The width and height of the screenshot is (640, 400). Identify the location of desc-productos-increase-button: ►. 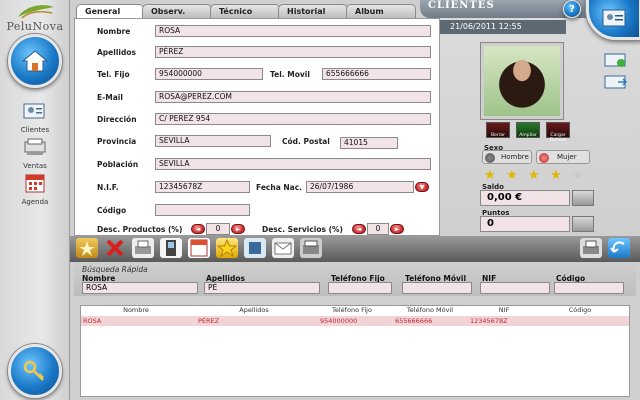
(238, 229).